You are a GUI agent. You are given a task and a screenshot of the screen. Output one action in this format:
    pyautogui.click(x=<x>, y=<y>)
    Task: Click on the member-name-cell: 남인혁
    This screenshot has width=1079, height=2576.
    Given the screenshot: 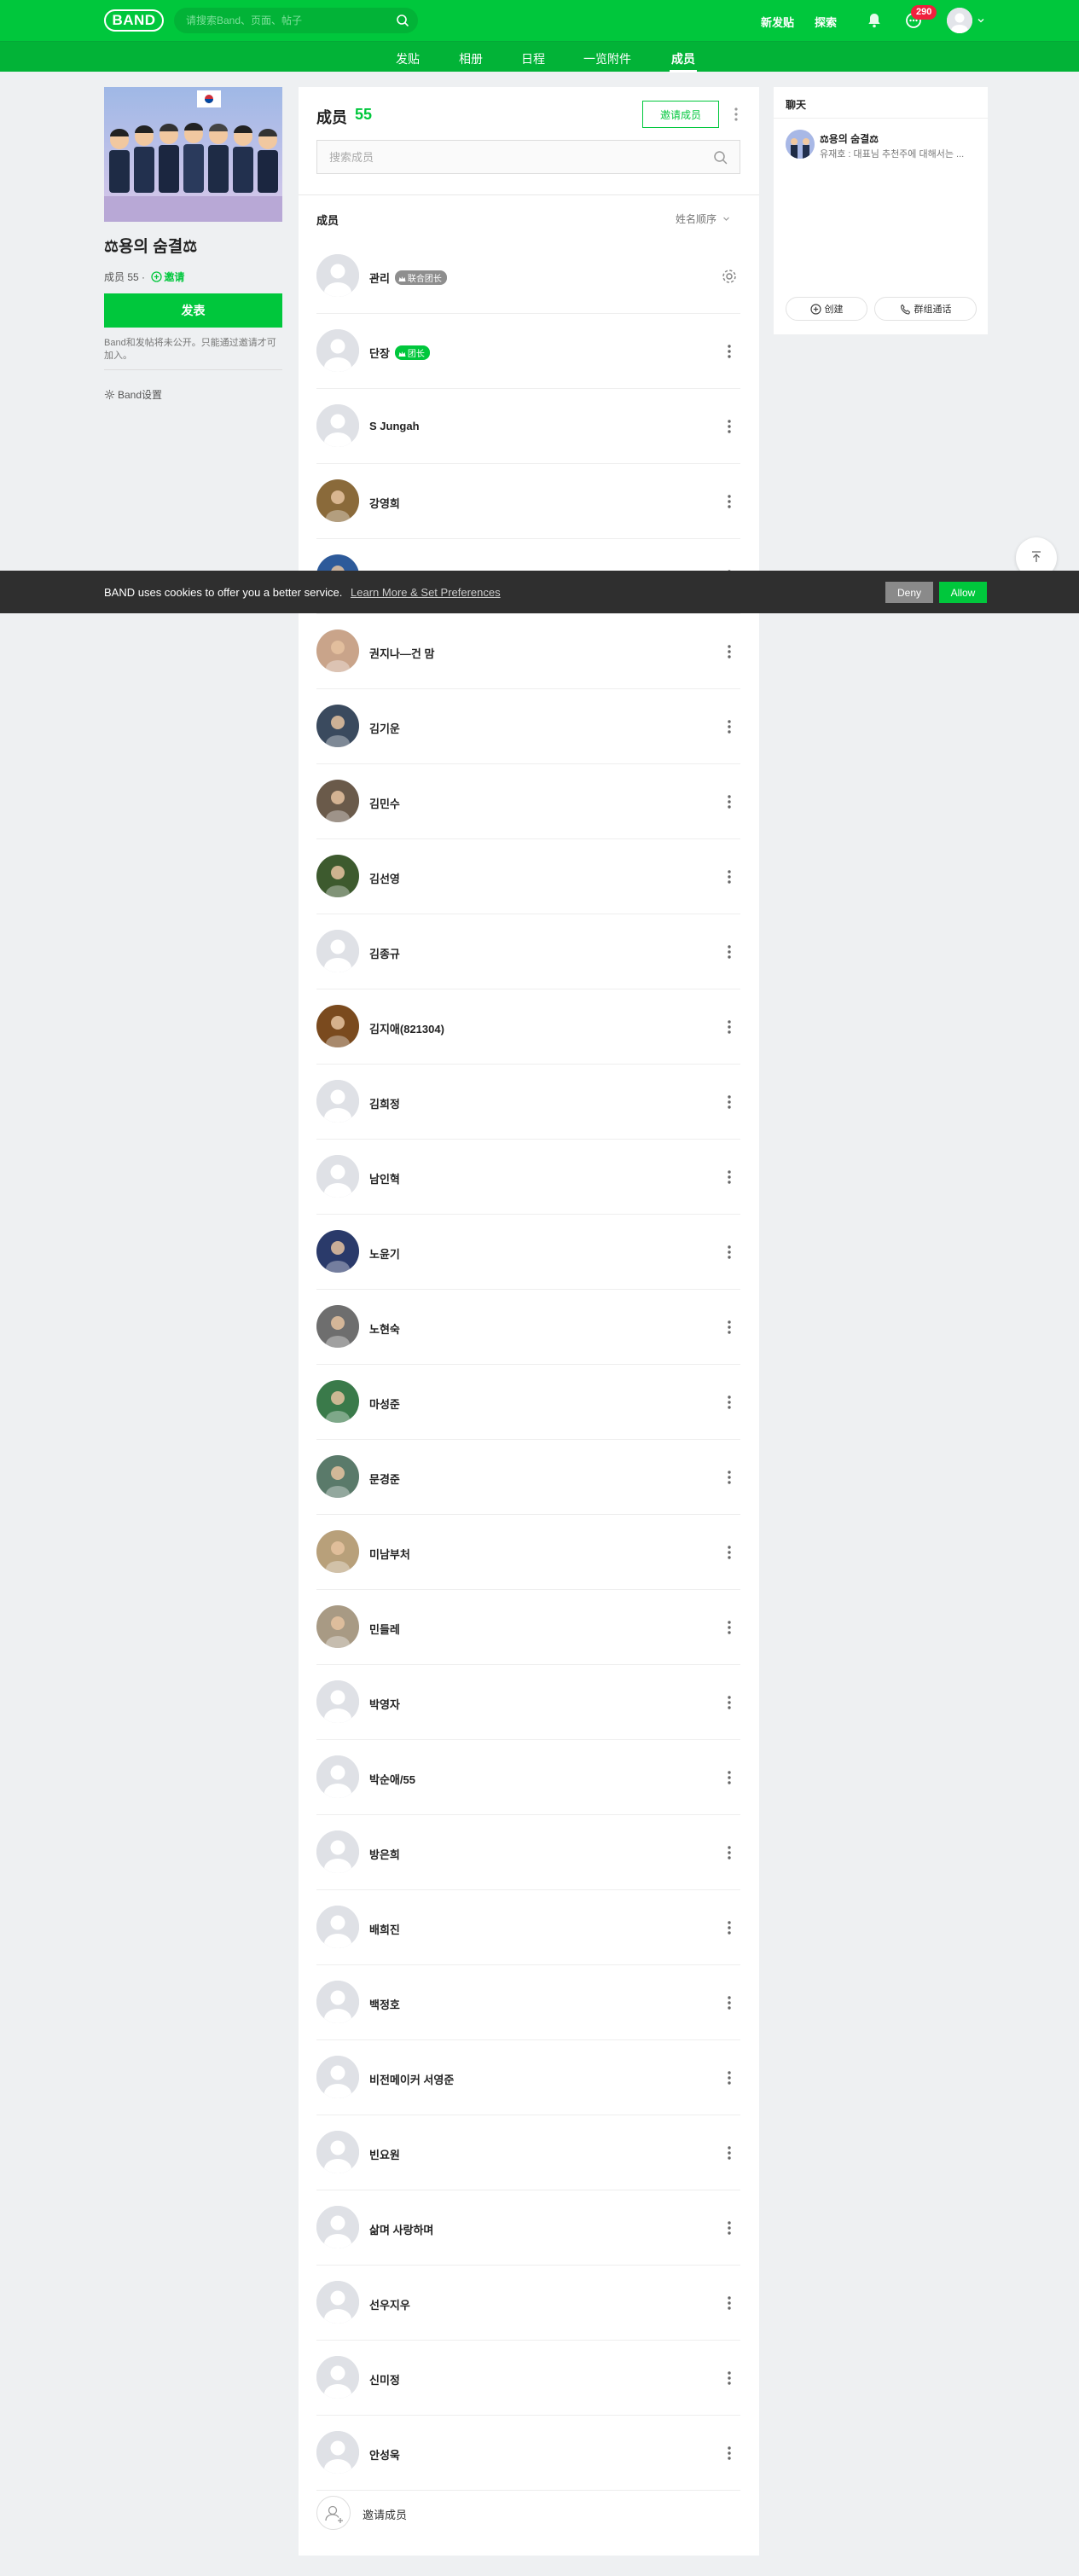 What is the action you would take?
    pyautogui.click(x=384, y=1178)
    